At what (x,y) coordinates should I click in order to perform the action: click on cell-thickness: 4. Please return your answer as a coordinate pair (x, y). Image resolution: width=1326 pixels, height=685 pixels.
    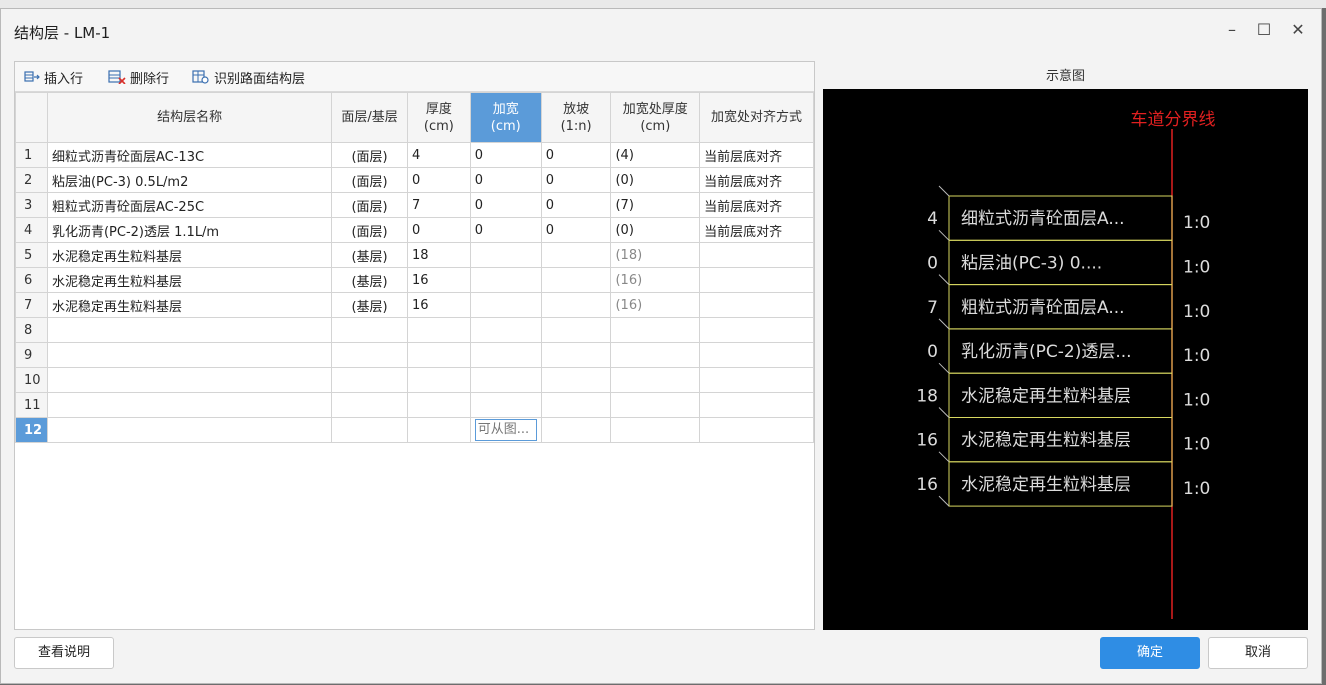
    Looking at the image, I should click on (438, 155).